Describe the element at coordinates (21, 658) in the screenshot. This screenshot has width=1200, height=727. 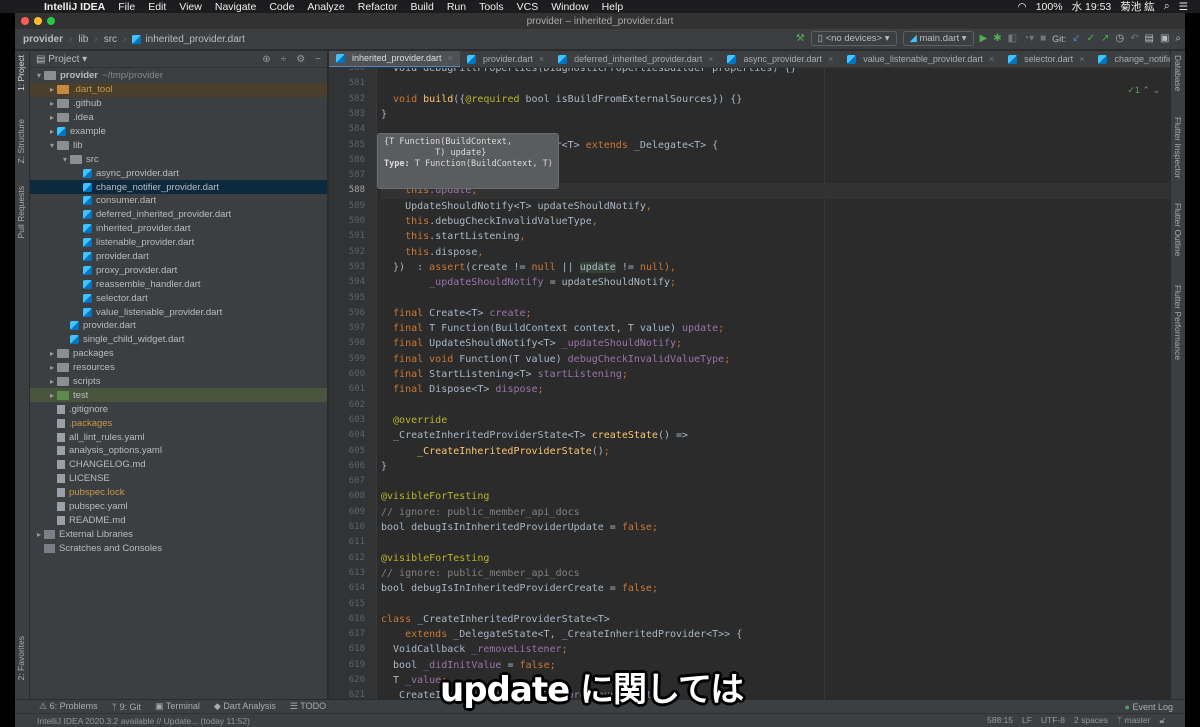
I see `tool-favorites: 2: Favorites` at that location.